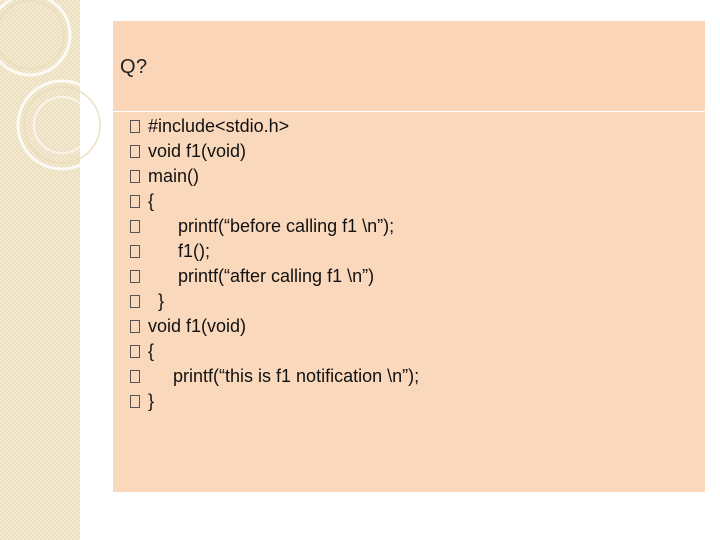 This screenshot has width=720, height=540. What do you see at coordinates (174, 176) in the screenshot?
I see `code-line-text: main()` at bounding box center [174, 176].